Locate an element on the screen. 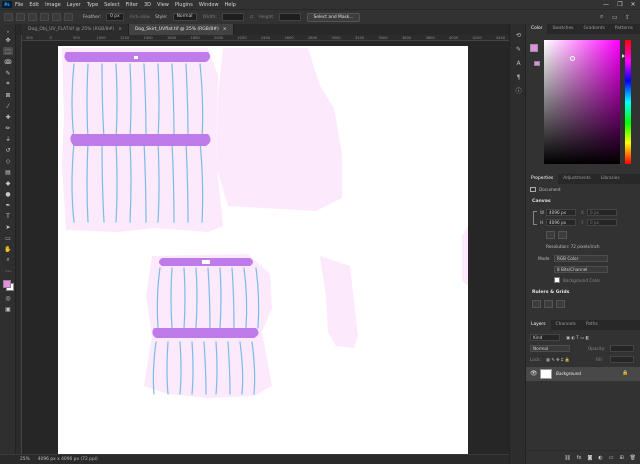 Image resolution: width=640 pixels, height=464 pixels. type-tool-icon: T is located at coordinates (8, 216).